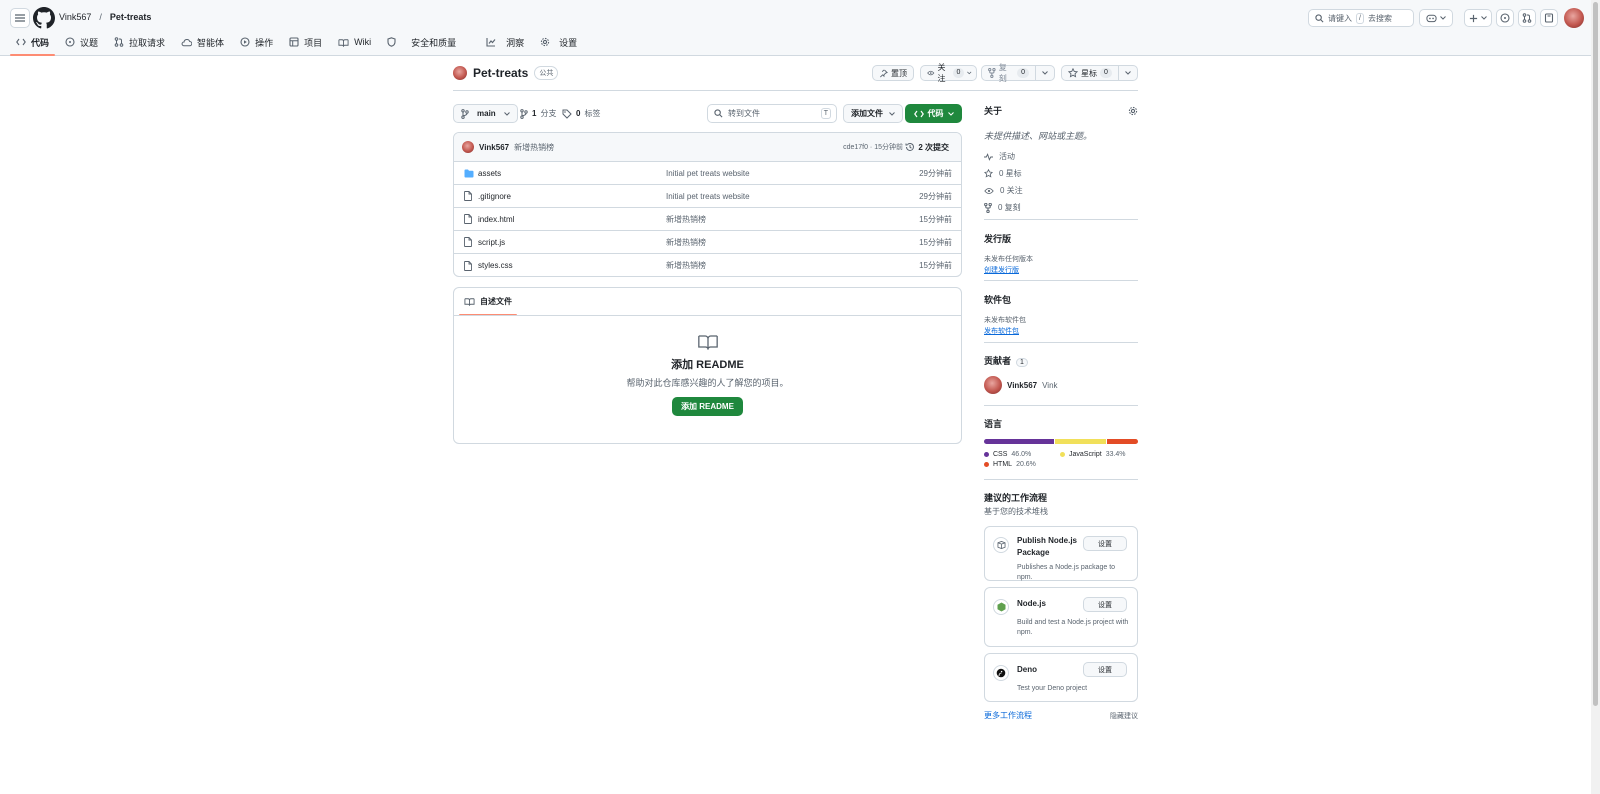 Image resolution: width=1600 pixels, height=794 pixels. I want to click on star-button: 星标 0, so click(1099, 73).